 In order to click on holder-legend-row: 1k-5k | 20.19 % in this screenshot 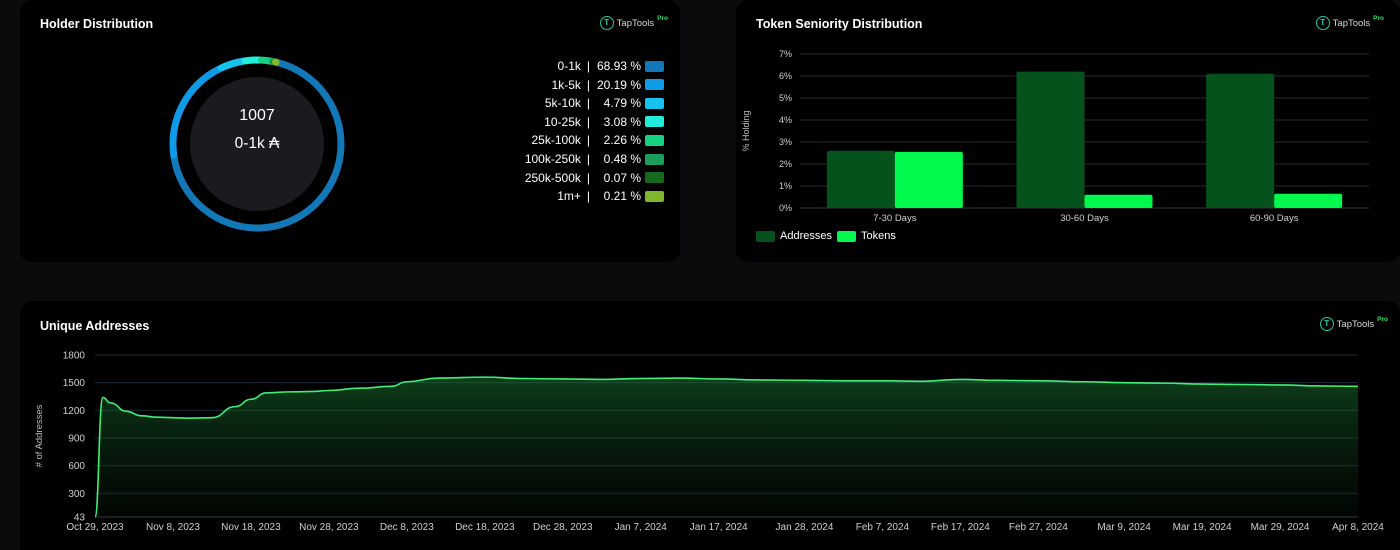, I will do `click(608, 85)`.